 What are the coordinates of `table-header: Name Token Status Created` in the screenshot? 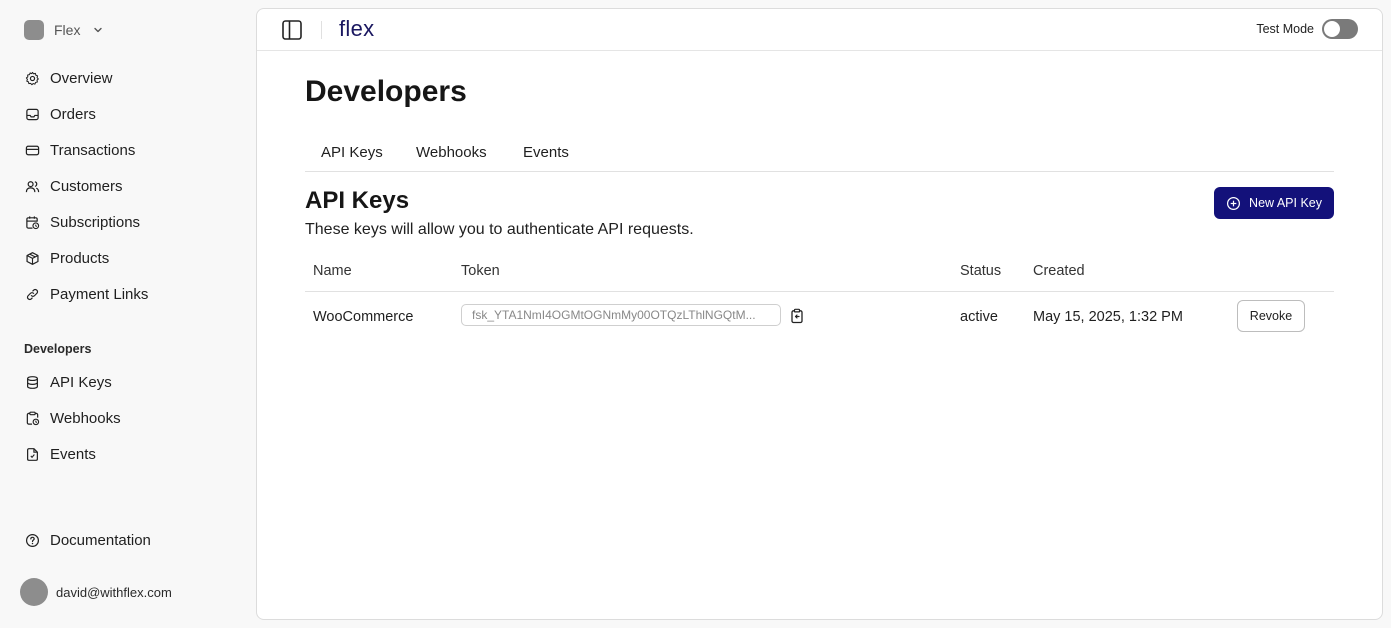 It's located at (819, 275).